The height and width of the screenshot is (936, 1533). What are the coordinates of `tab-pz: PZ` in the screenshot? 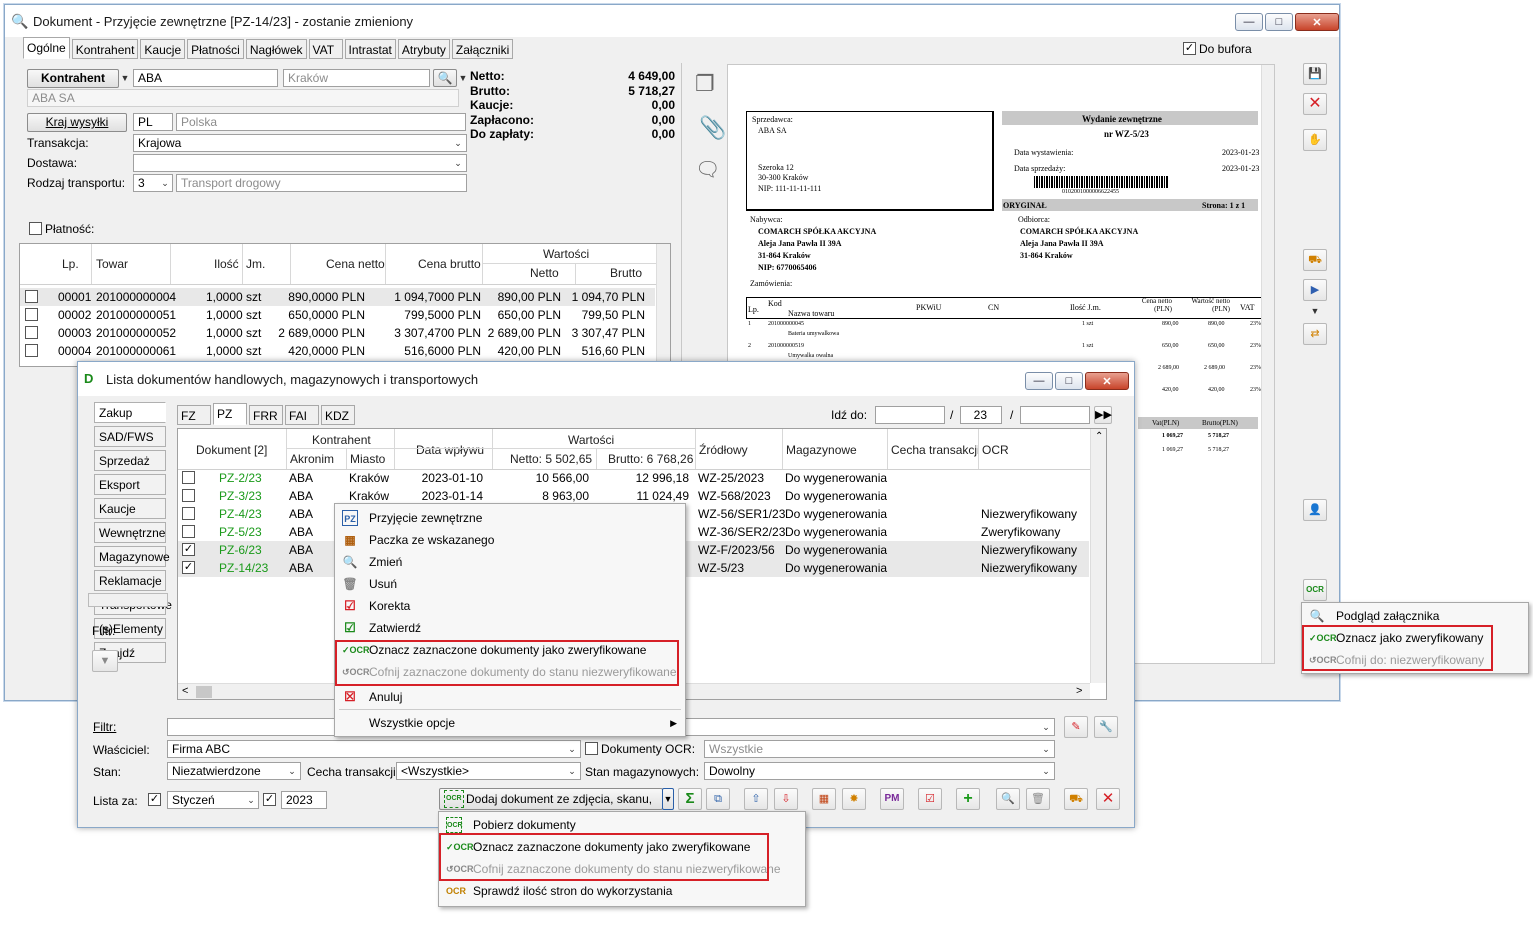 It's located at (230, 414).